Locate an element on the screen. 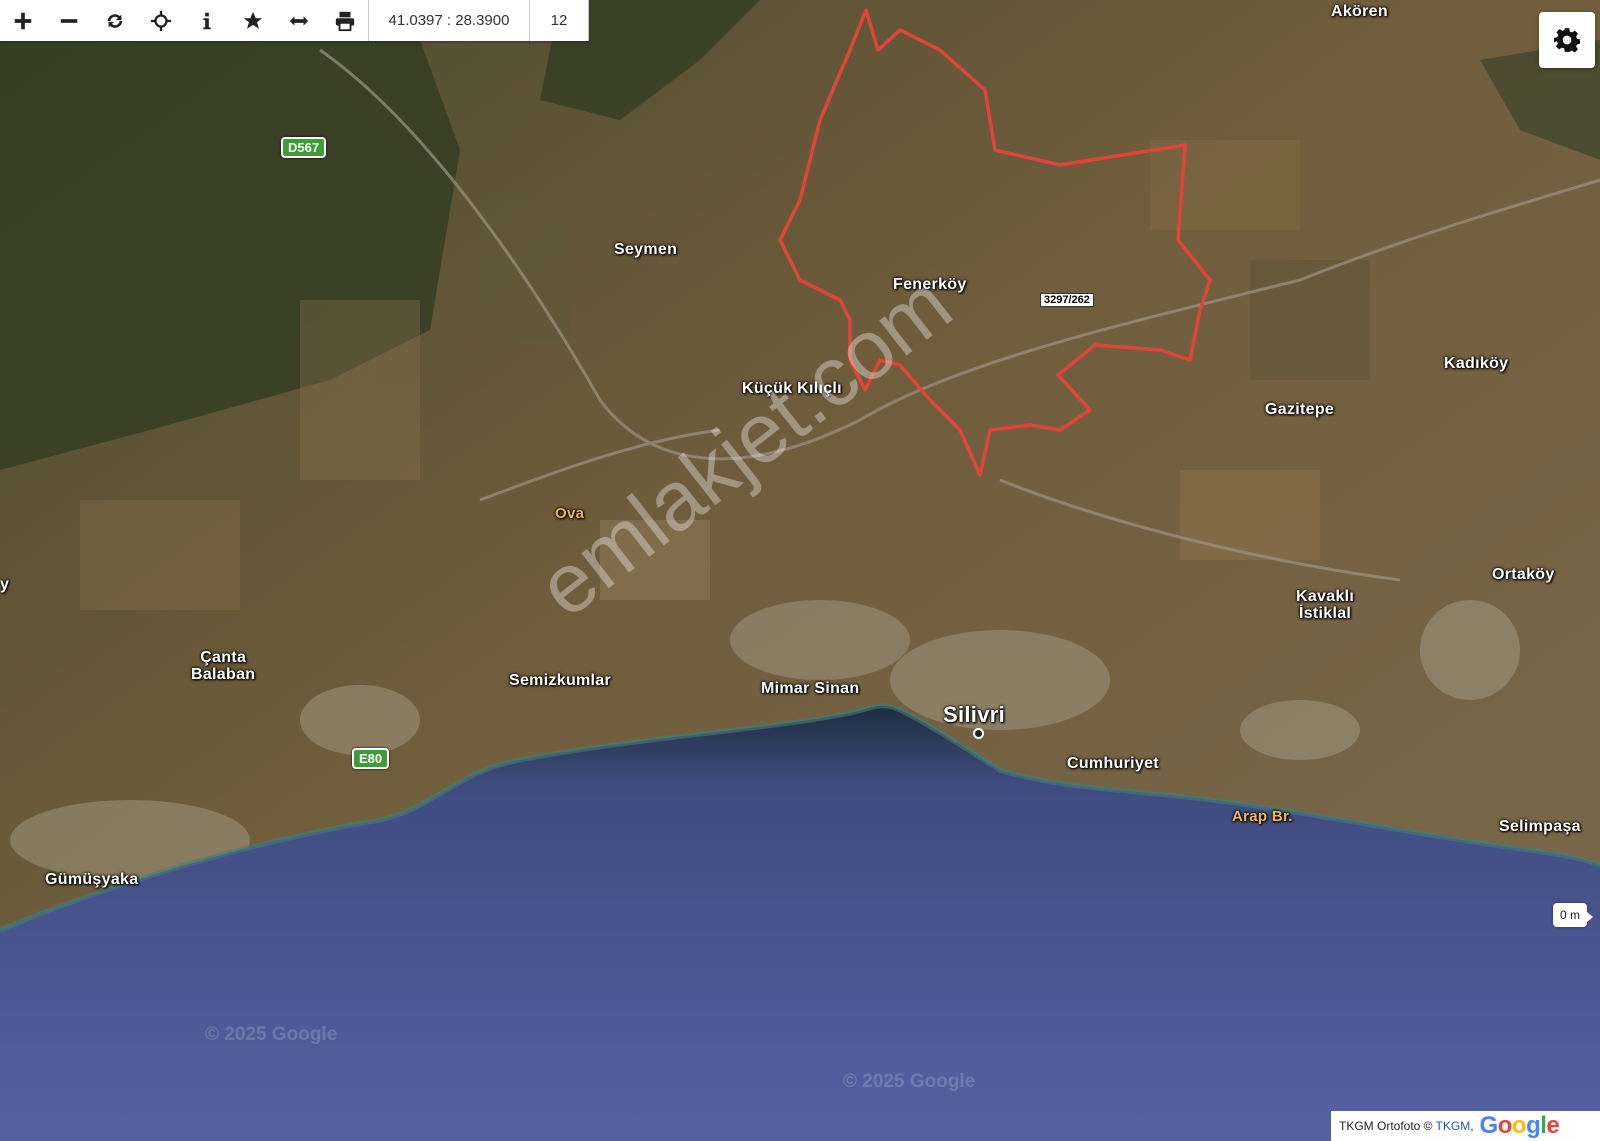 The width and height of the screenshot is (1600, 1141). print-icon is located at coordinates (345, 21).